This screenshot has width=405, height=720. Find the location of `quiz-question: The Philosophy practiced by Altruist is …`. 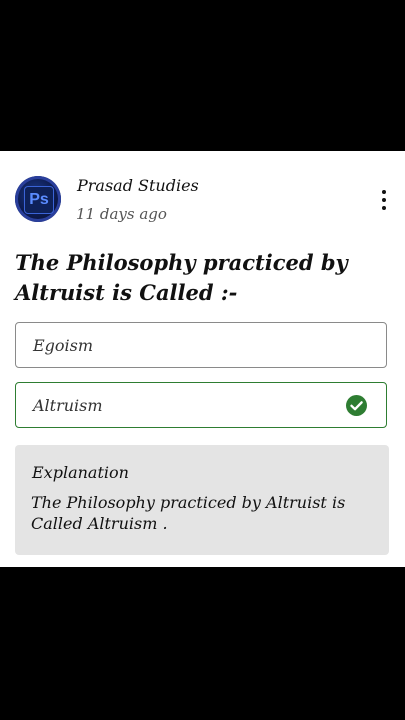

quiz-question: The Philosophy practiced by Altruist is … is located at coordinates (181, 277).